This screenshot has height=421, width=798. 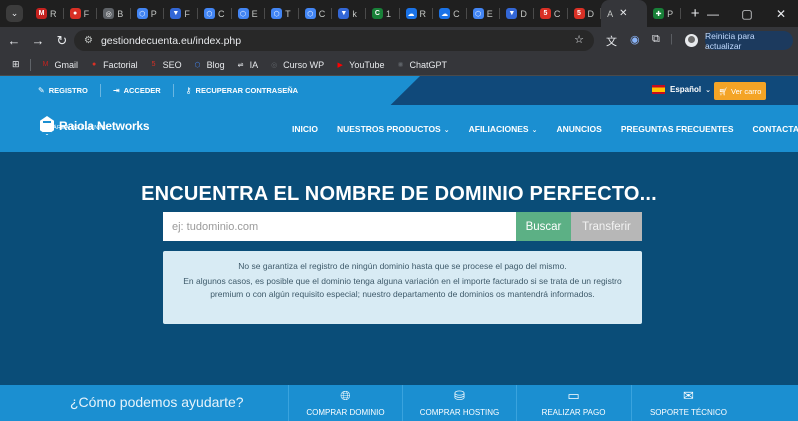 I want to click on bookmark-label: Gmail, so click(x=66, y=64).